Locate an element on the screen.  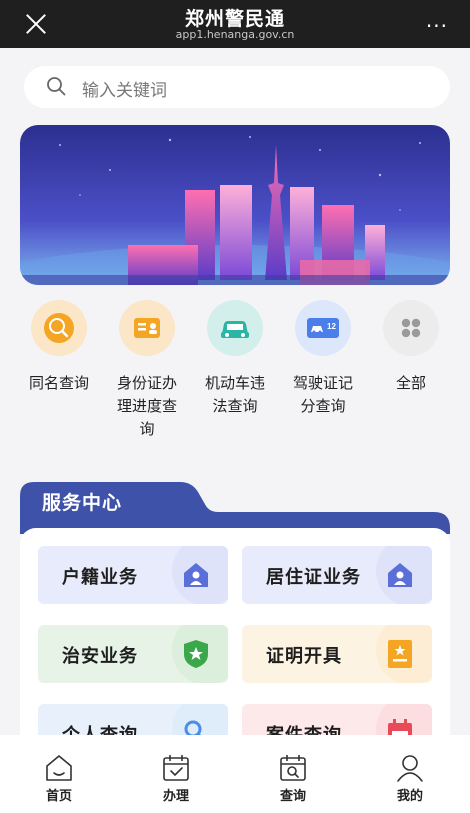
quick-action-id-progress: 身份证办理进度查询 is located at coordinates (147, 370).